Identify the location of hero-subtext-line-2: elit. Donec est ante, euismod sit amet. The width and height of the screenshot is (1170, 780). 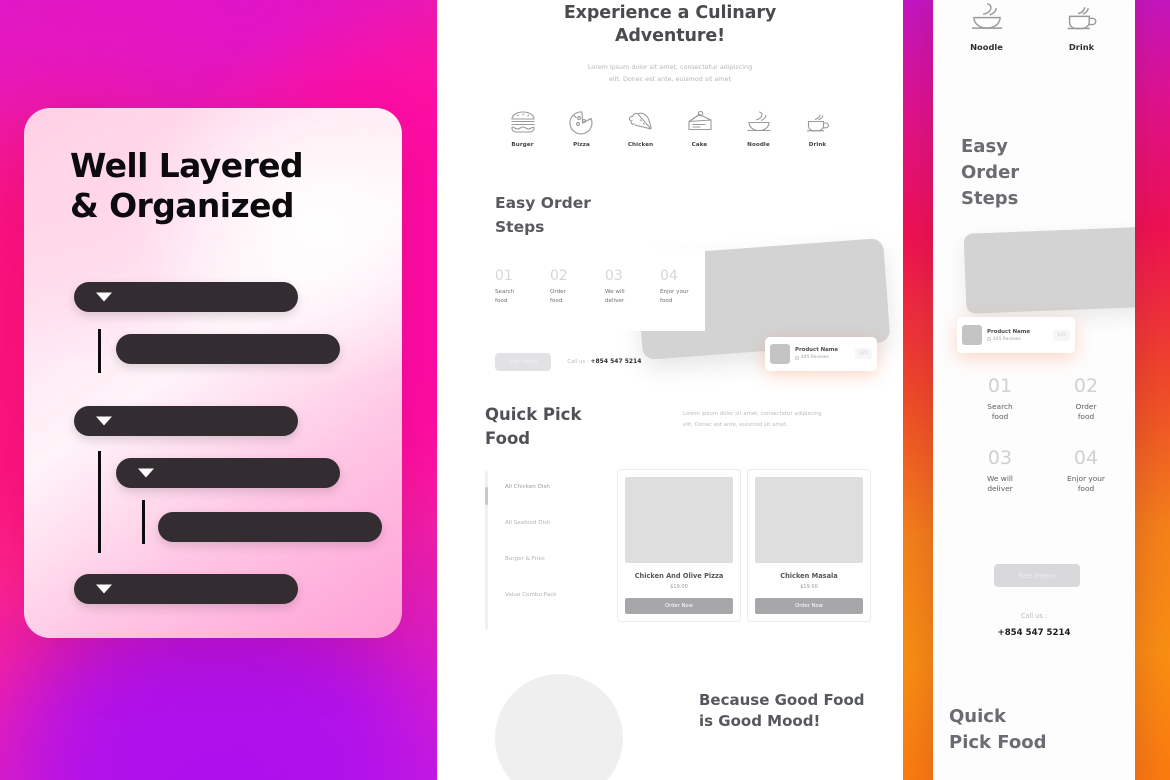
(670, 78).